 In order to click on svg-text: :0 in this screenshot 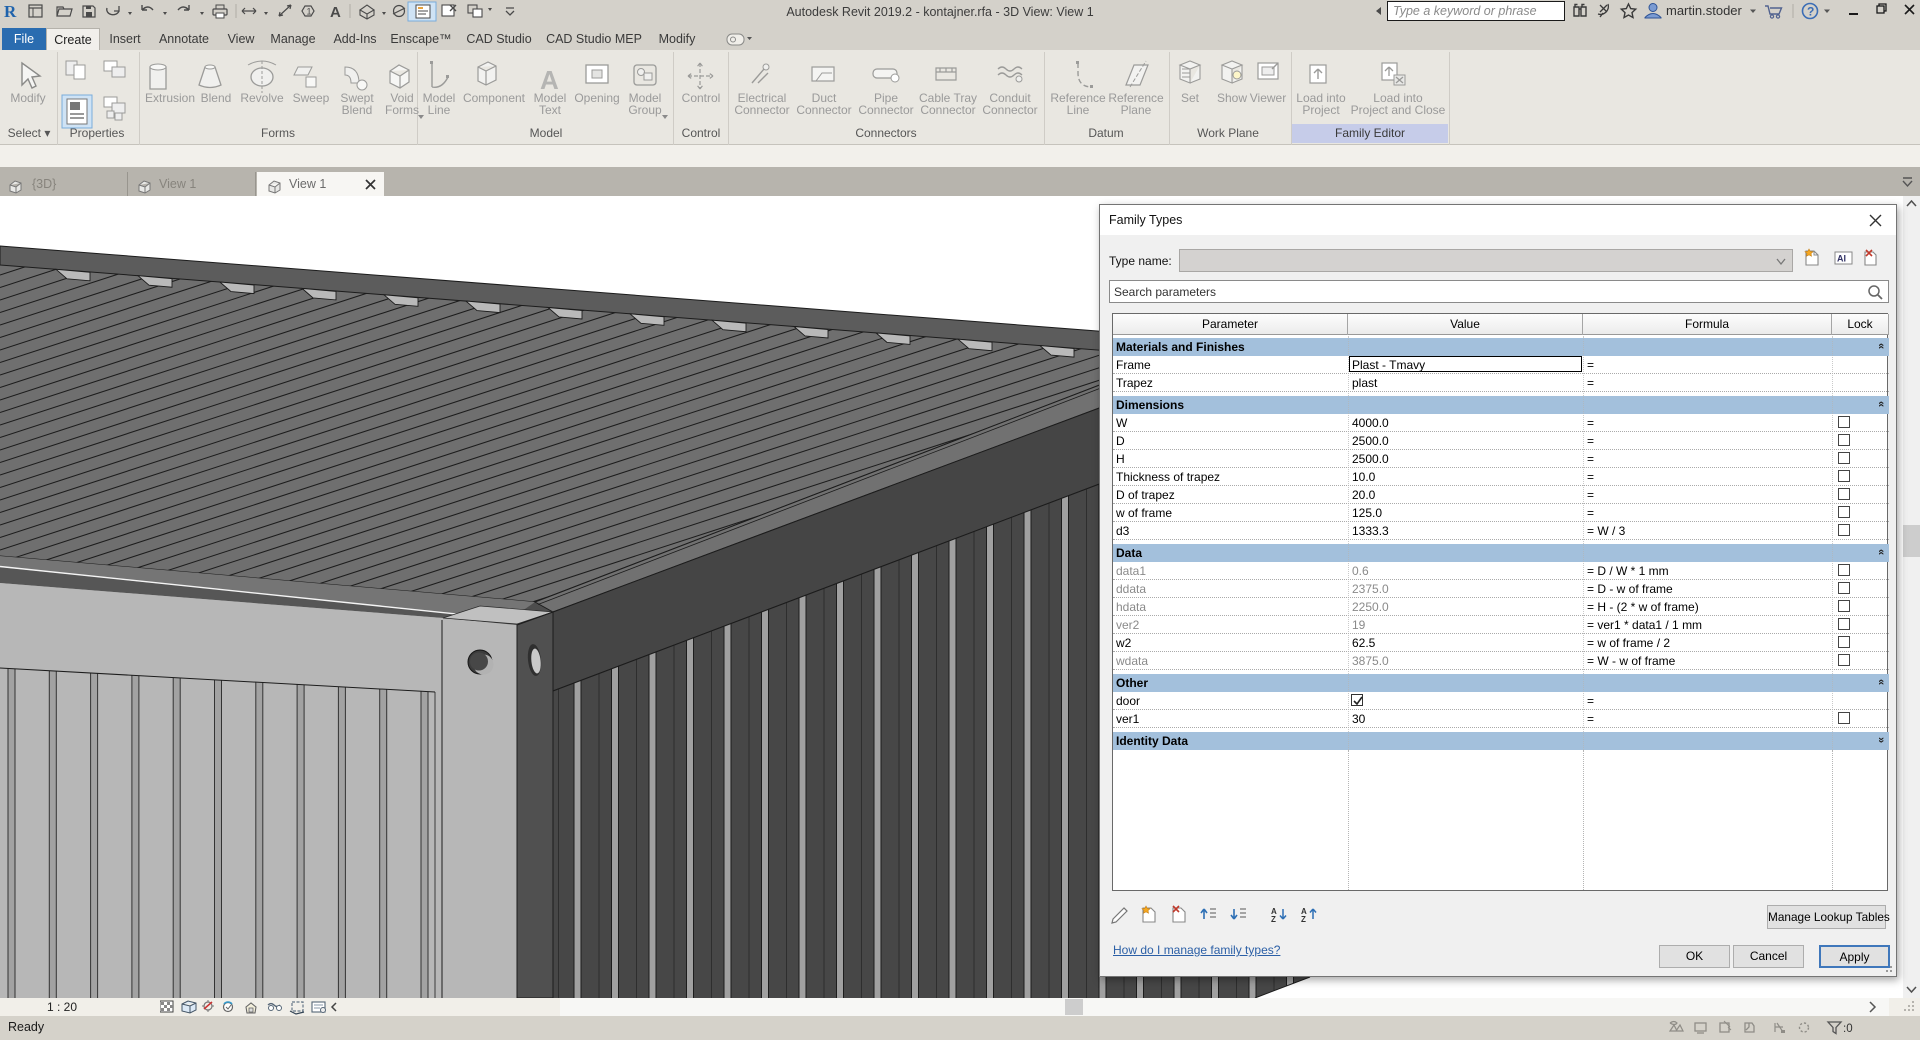, I will do `click(1848, 1029)`.